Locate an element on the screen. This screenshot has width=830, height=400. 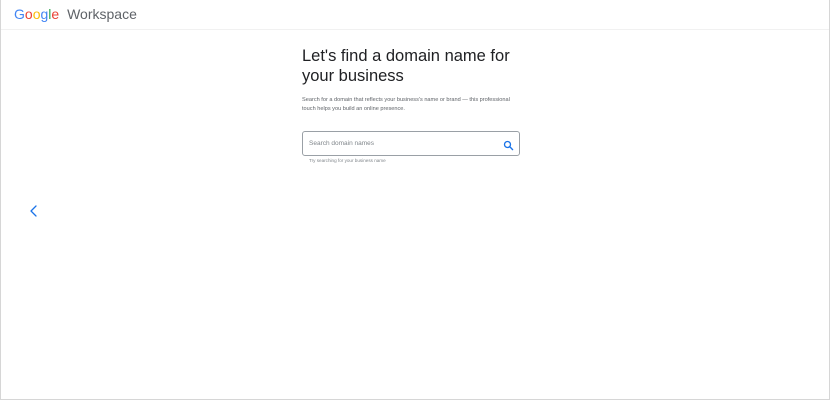
domain-search-box is located at coordinates (411, 143).